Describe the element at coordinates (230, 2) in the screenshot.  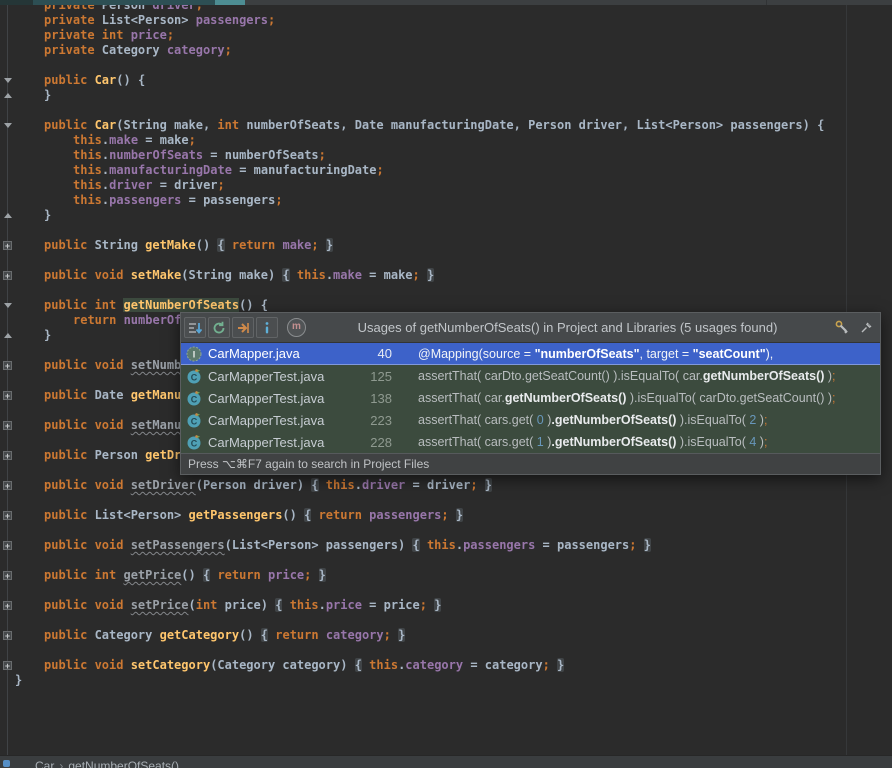
I see `active-tab-accent` at that location.